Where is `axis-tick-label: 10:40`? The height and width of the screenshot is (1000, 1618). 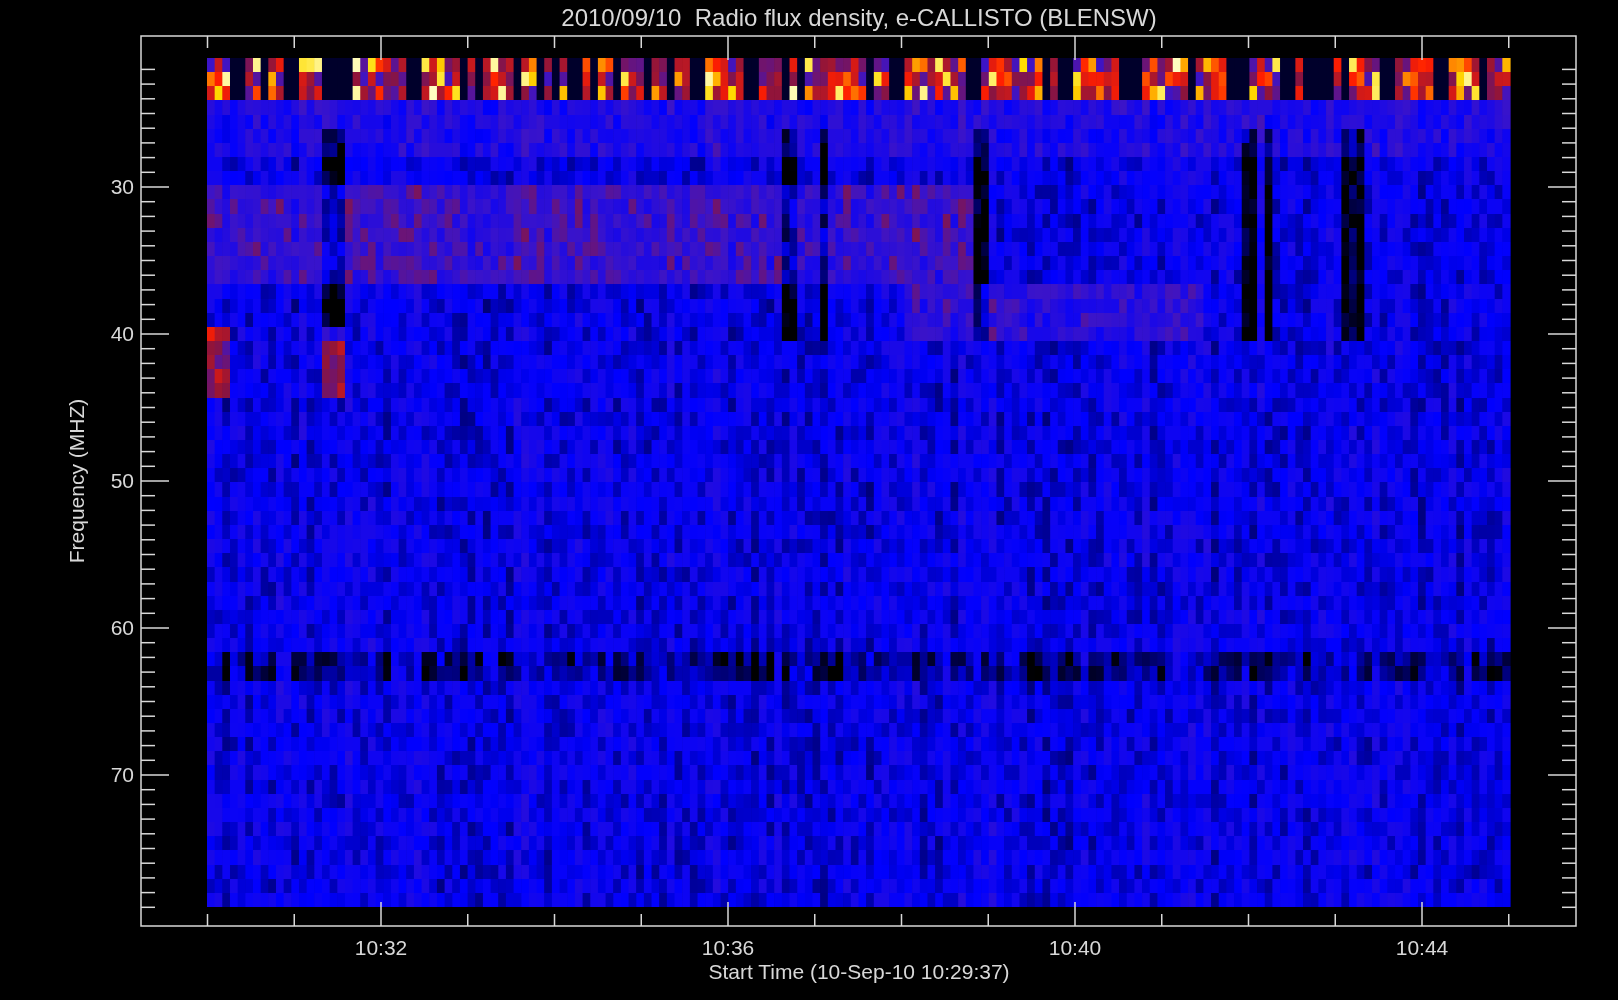
axis-tick-label: 10:40 is located at coordinates (1075, 947).